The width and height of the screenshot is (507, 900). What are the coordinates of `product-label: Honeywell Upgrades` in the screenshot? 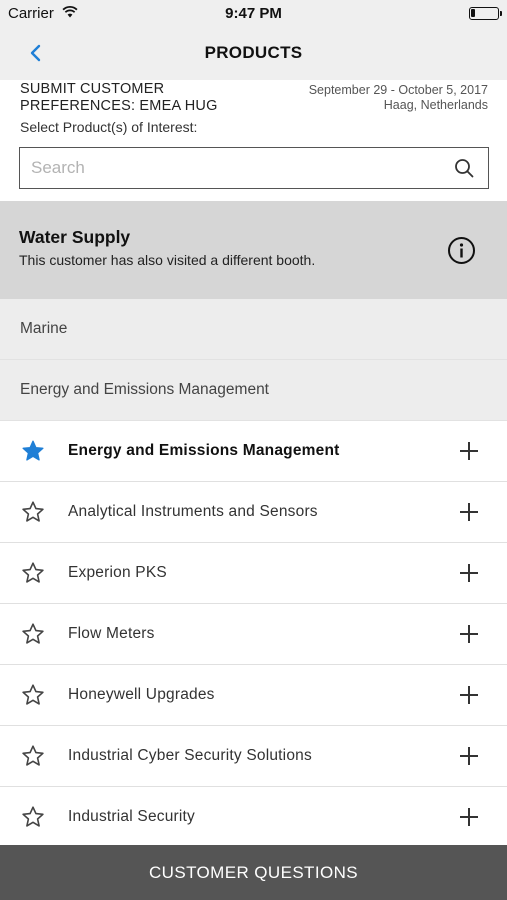 It's located at (141, 694).